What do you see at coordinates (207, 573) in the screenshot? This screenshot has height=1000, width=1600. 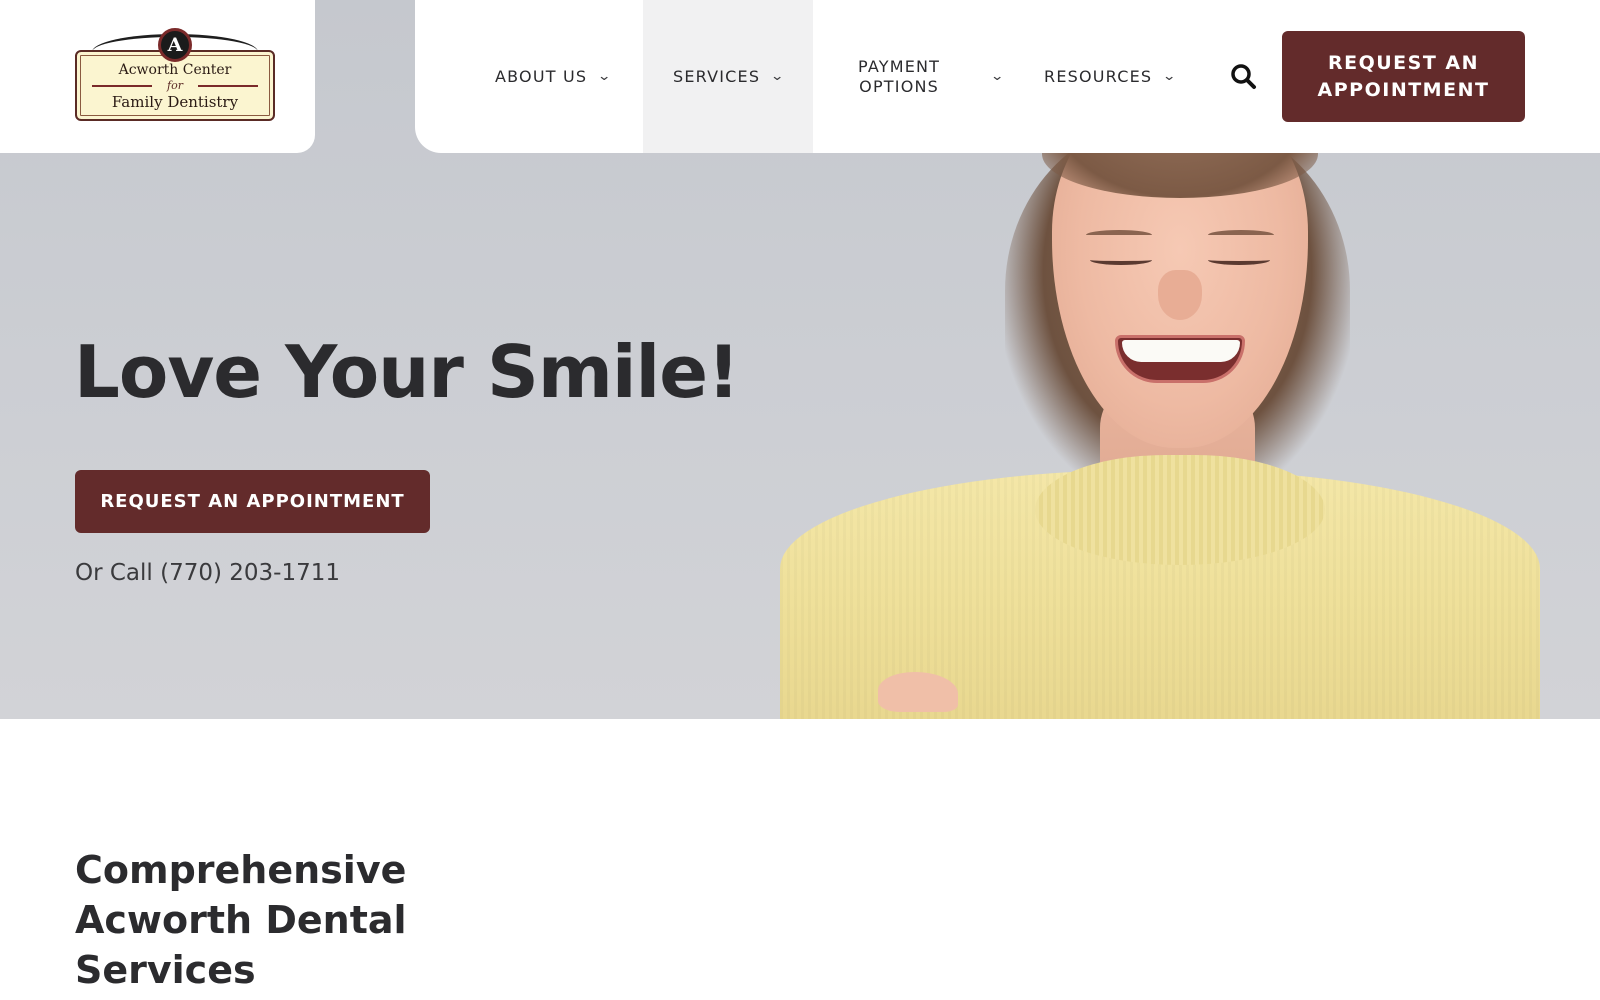 I see `hero-call-link: Or Call (770) 203-1711` at bounding box center [207, 573].